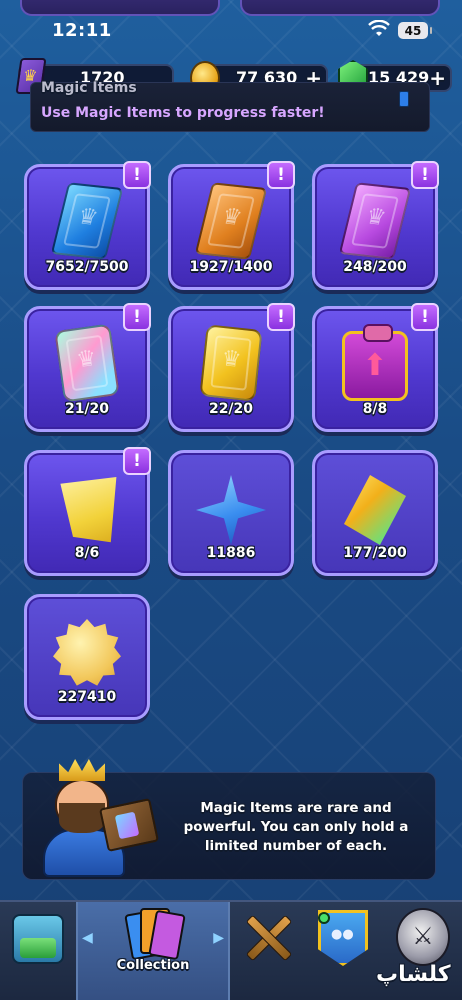  Describe the element at coordinates (154, 935) in the screenshot. I see `cards-icon` at that location.